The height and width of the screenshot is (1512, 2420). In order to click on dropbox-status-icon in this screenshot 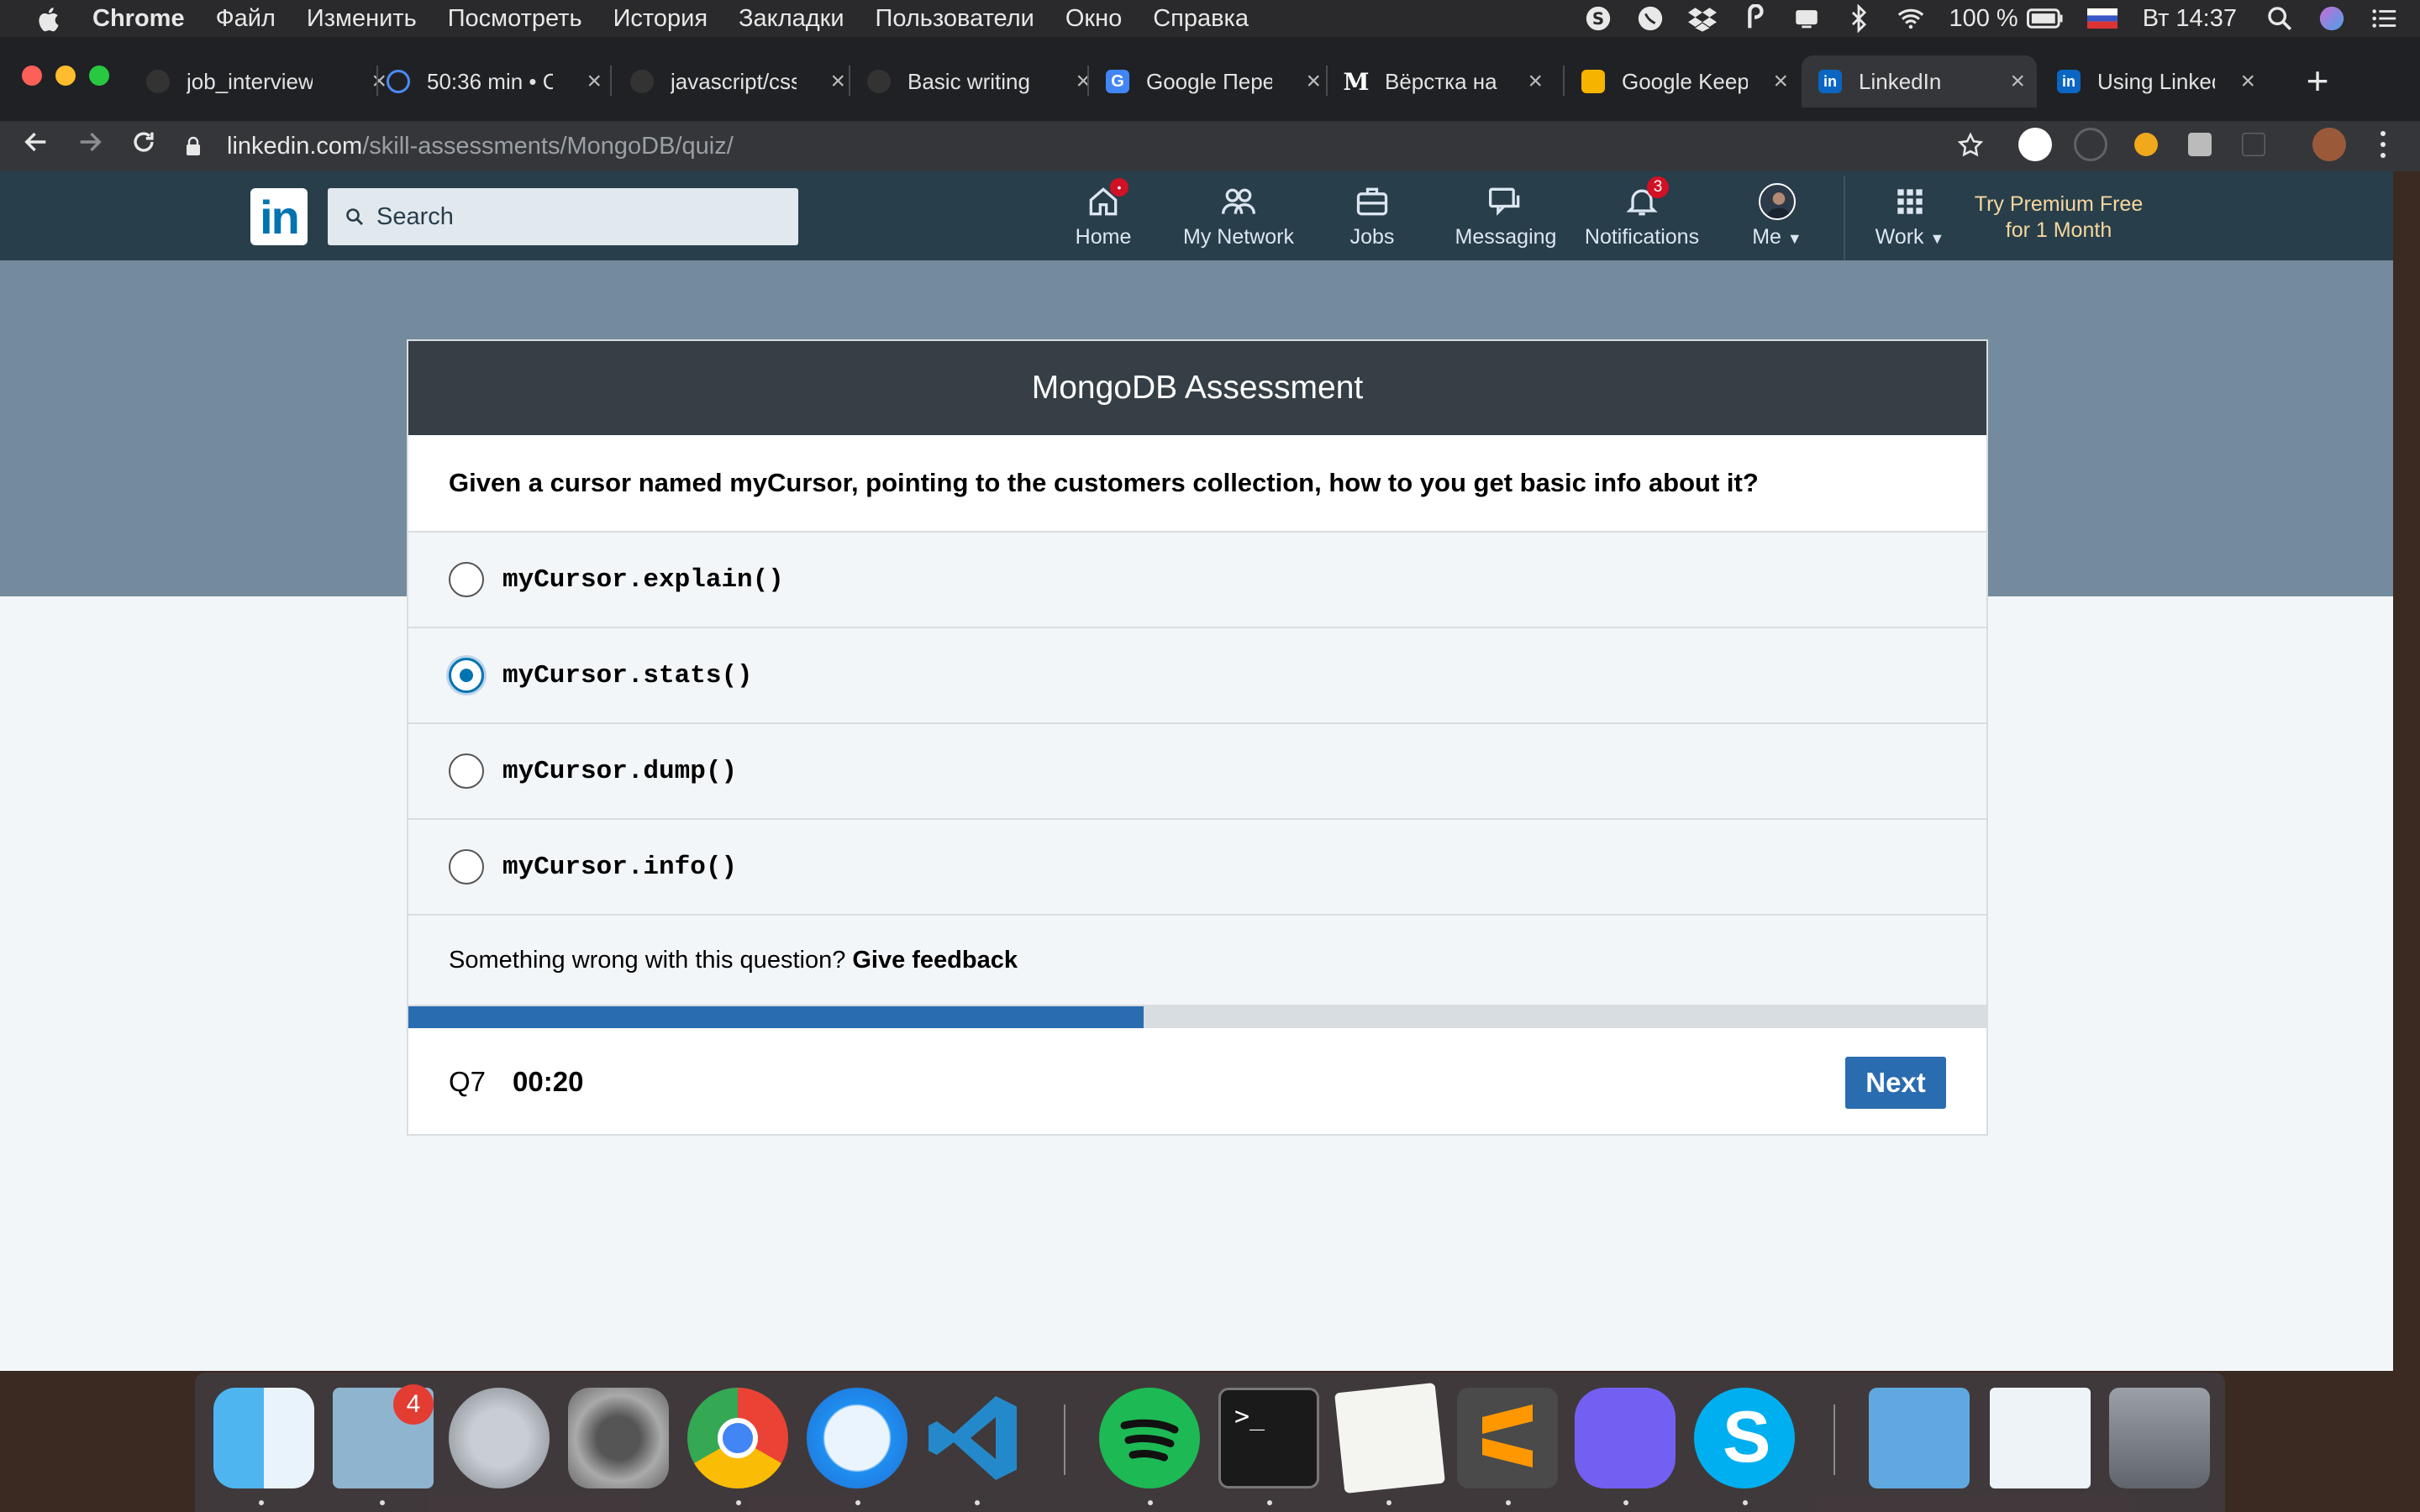, I will do `click(1703, 18)`.